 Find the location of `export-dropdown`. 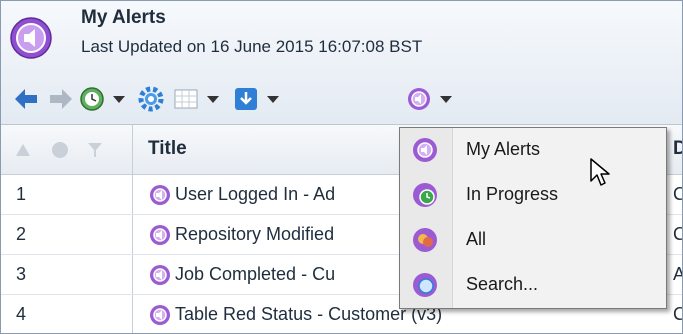

export-dropdown is located at coordinates (256, 99).